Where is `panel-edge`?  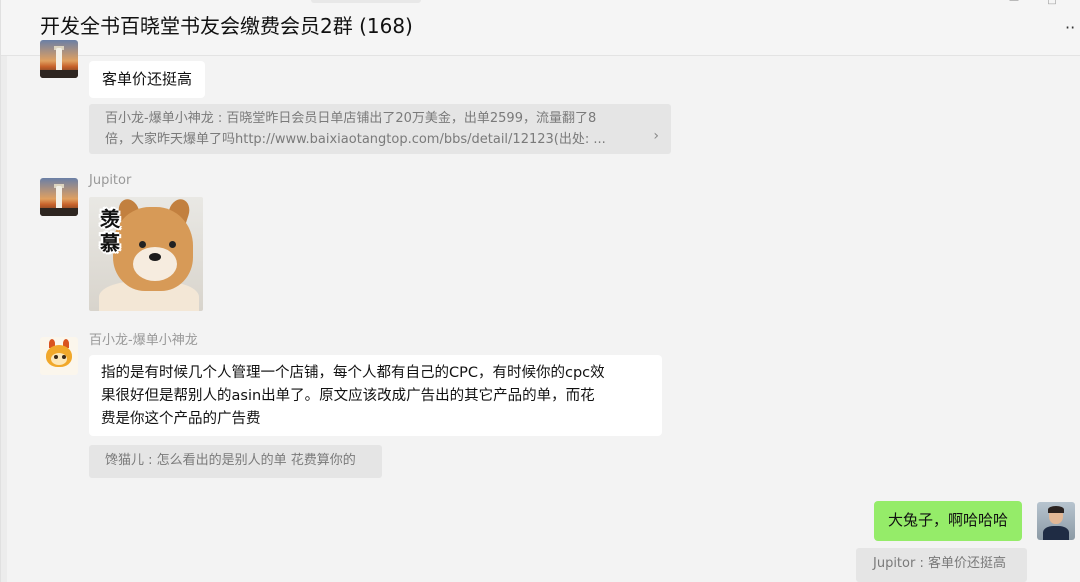 panel-edge is located at coordinates (4, 319).